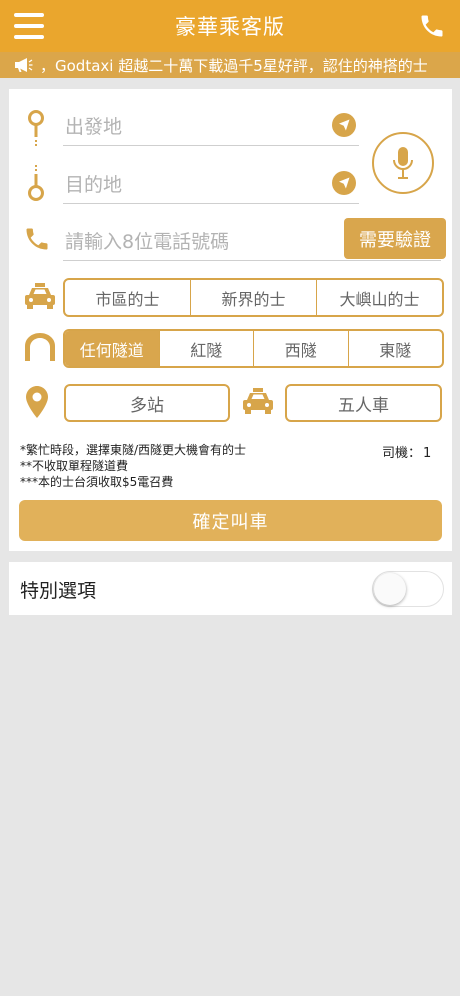 The height and width of the screenshot is (996, 460). What do you see at coordinates (344, 125) in the screenshot?
I see `locate-pickup-icon` at bounding box center [344, 125].